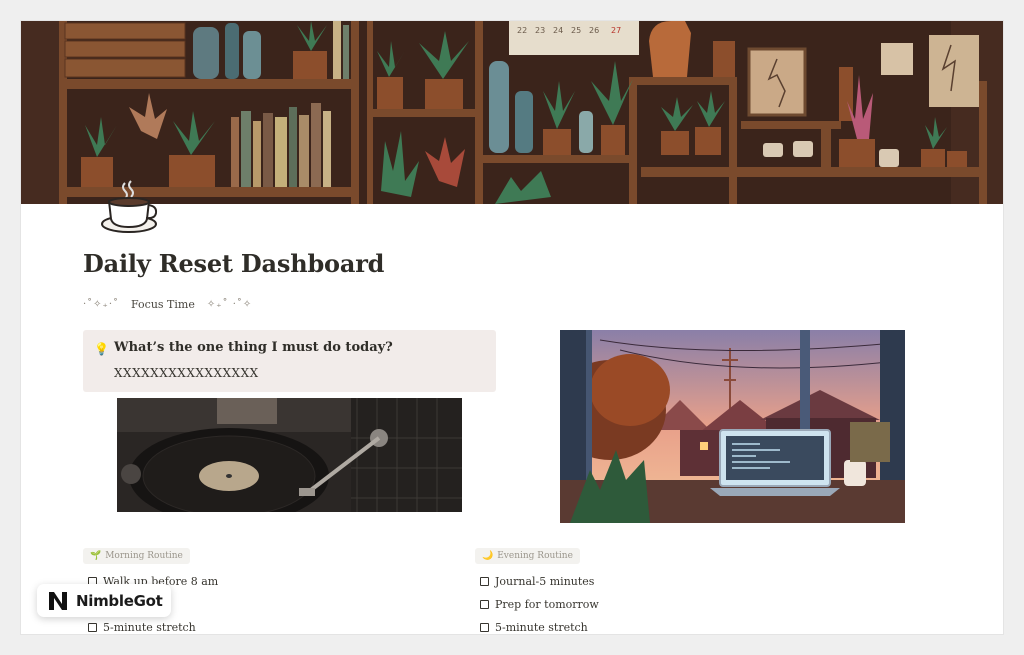 The width and height of the screenshot is (1024, 655). I want to click on nimblegot-logo-icon, so click(58, 600).